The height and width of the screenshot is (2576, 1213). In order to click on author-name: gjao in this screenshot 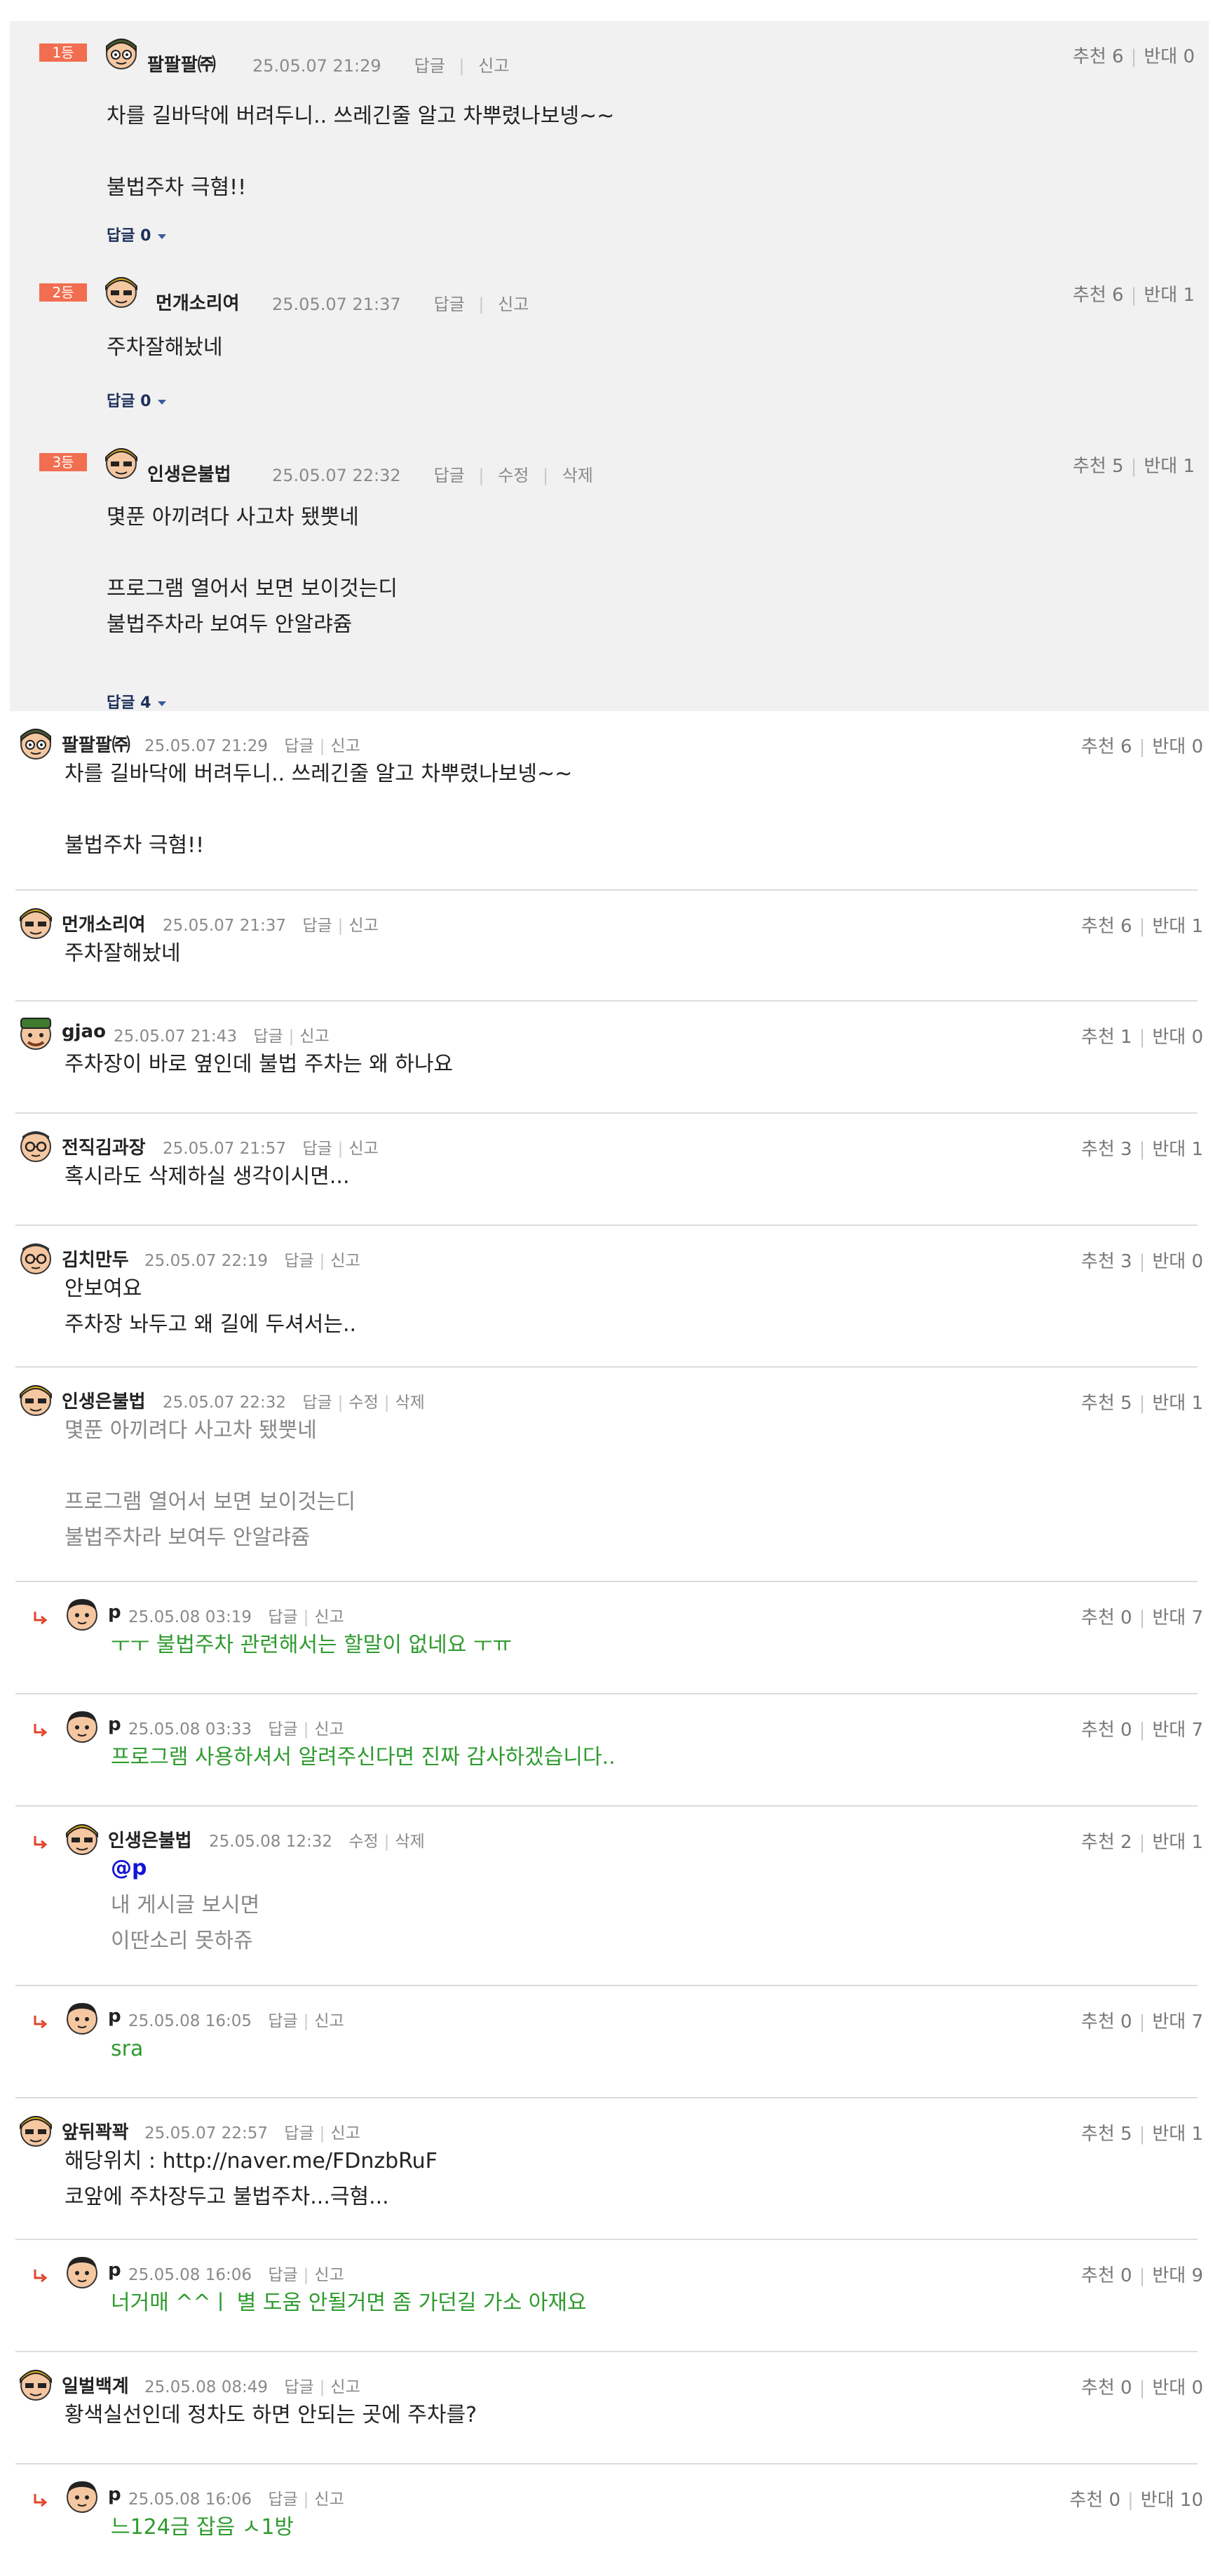, I will do `click(84, 1031)`.